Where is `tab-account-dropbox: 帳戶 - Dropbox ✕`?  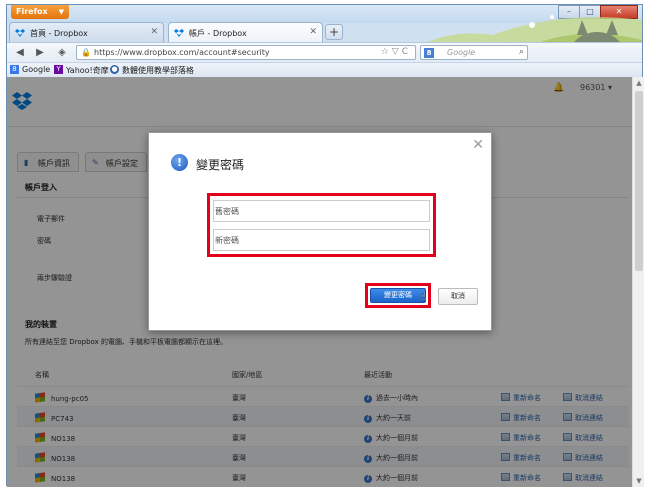 tab-account-dropbox: 帳戶 - Dropbox ✕ is located at coordinates (245, 32).